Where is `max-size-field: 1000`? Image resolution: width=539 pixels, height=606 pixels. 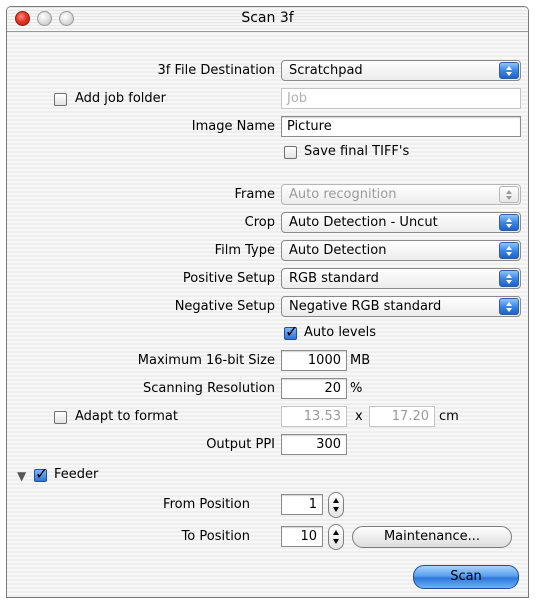
max-size-field: 1000 is located at coordinates (314, 360).